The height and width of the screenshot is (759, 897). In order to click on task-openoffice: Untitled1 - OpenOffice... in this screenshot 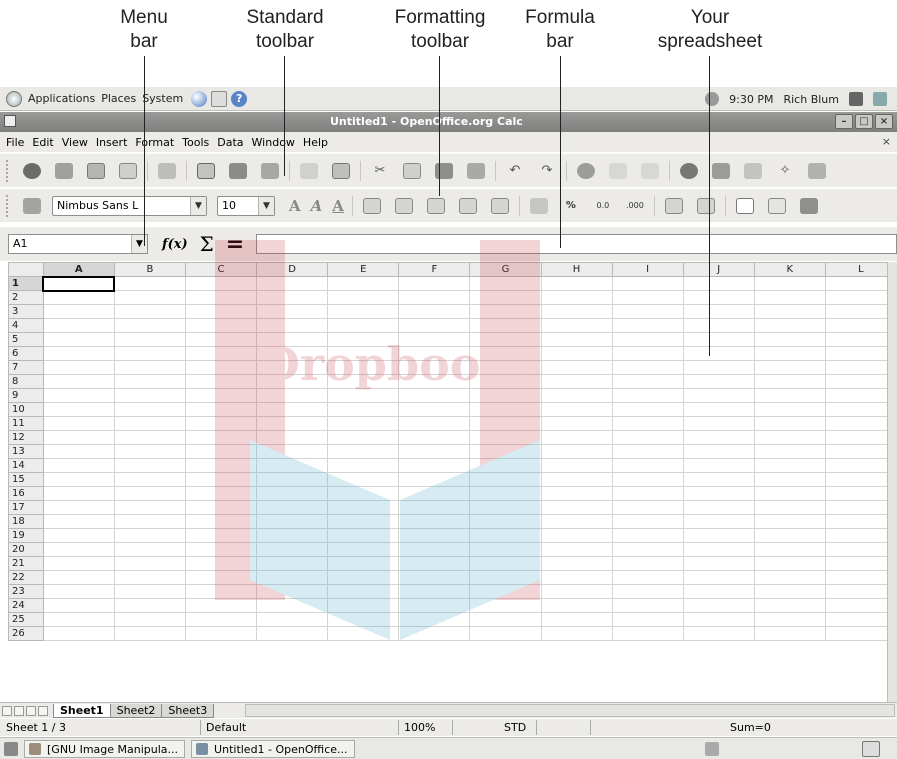, I will do `click(273, 748)`.